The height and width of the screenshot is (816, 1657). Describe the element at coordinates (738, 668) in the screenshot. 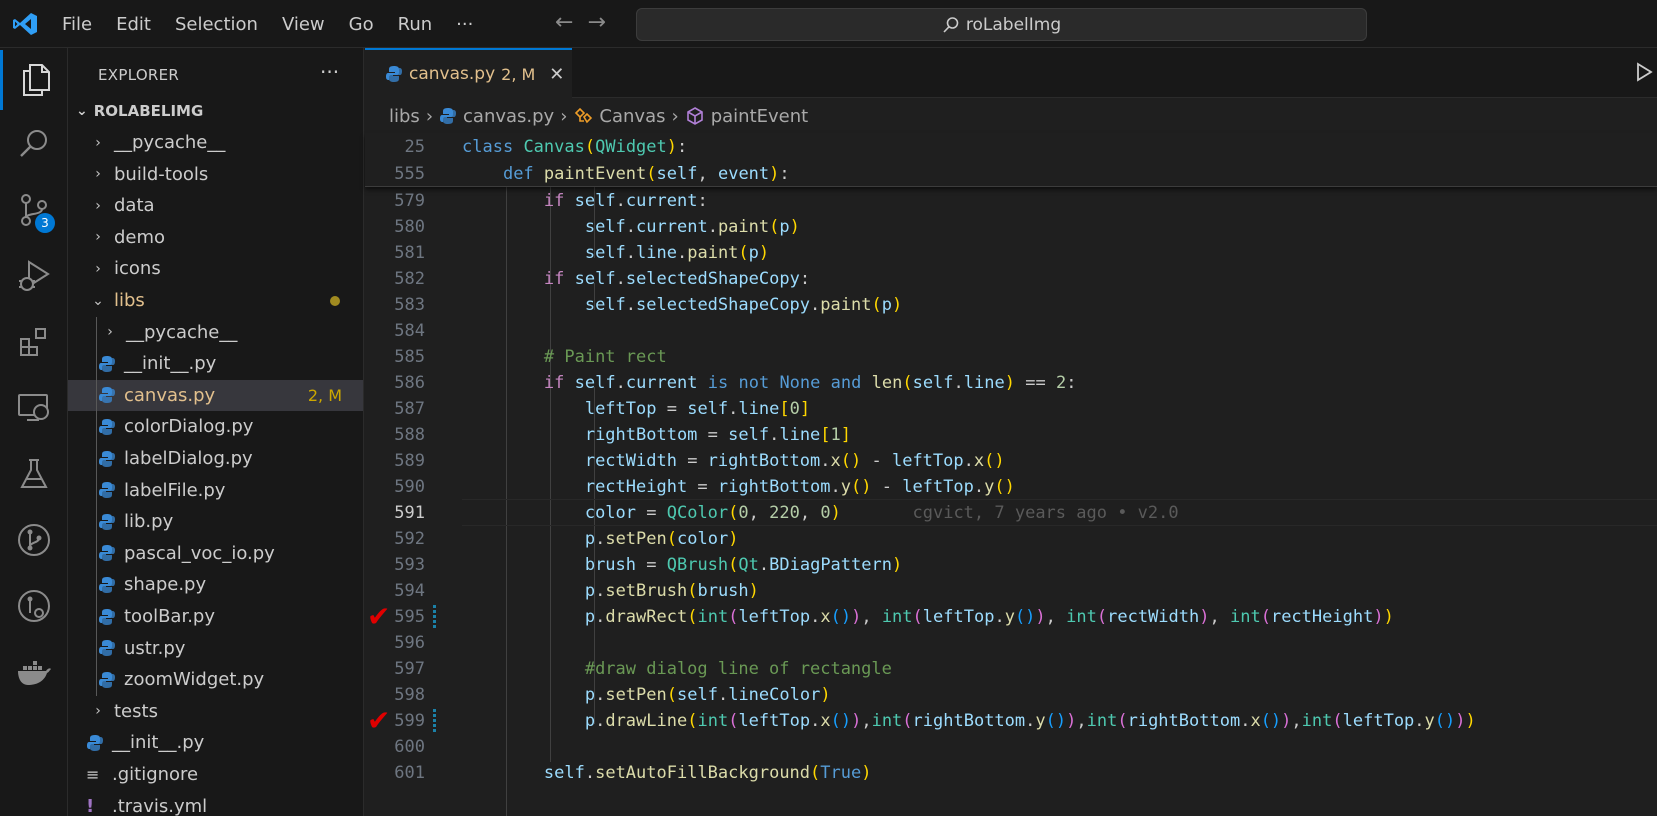

I see `code-text: #draw dialog line of rectangle` at that location.